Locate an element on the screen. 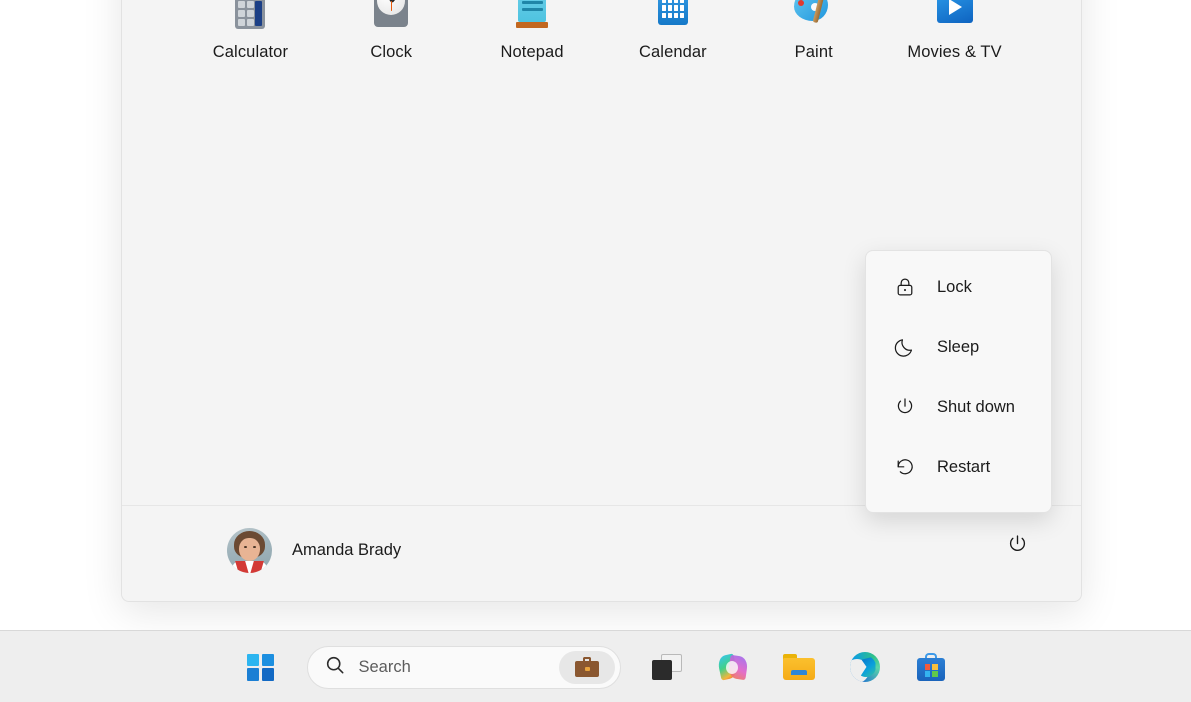 This screenshot has width=1191, height=702. power-options-popup: Lock Sleep Shut down Restart is located at coordinates (958, 381).